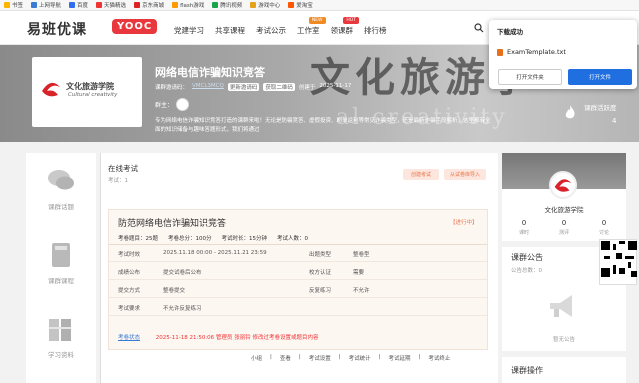 Image resolution: width=639 pixels, height=383 pixels. What do you see at coordinates (563, 340) in the screenshot?
I see `notice-empty: 暂无公告` at bounding box center [563, 340].